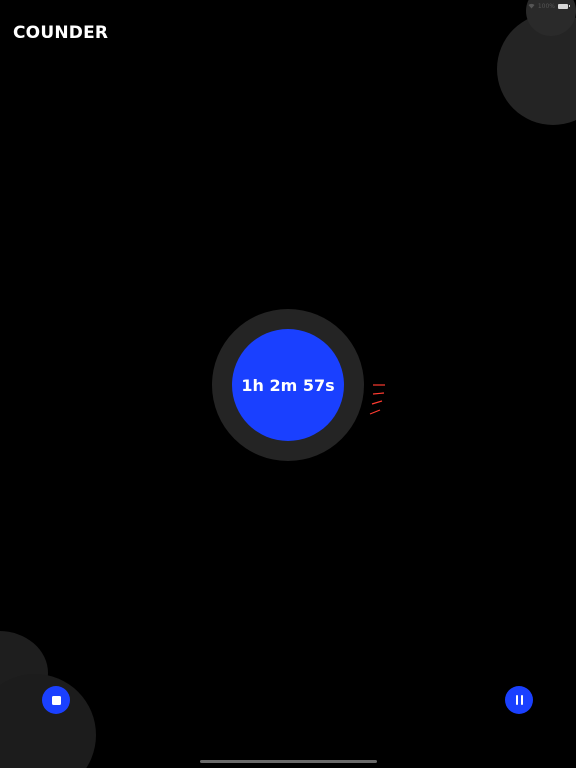  What do you see at coordinates (564, 6) in the screenshot?
I see `battery-icon` at bounding box center [564, 6].